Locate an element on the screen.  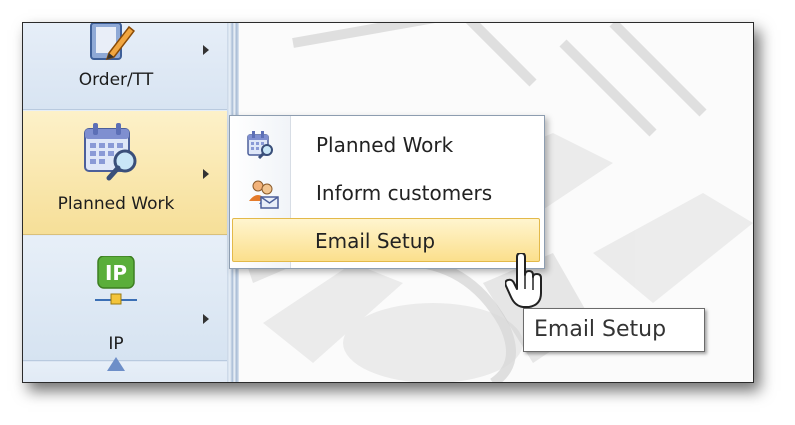
menu-item-inform-customers: Inform customers is located at coordinates (386, 193).